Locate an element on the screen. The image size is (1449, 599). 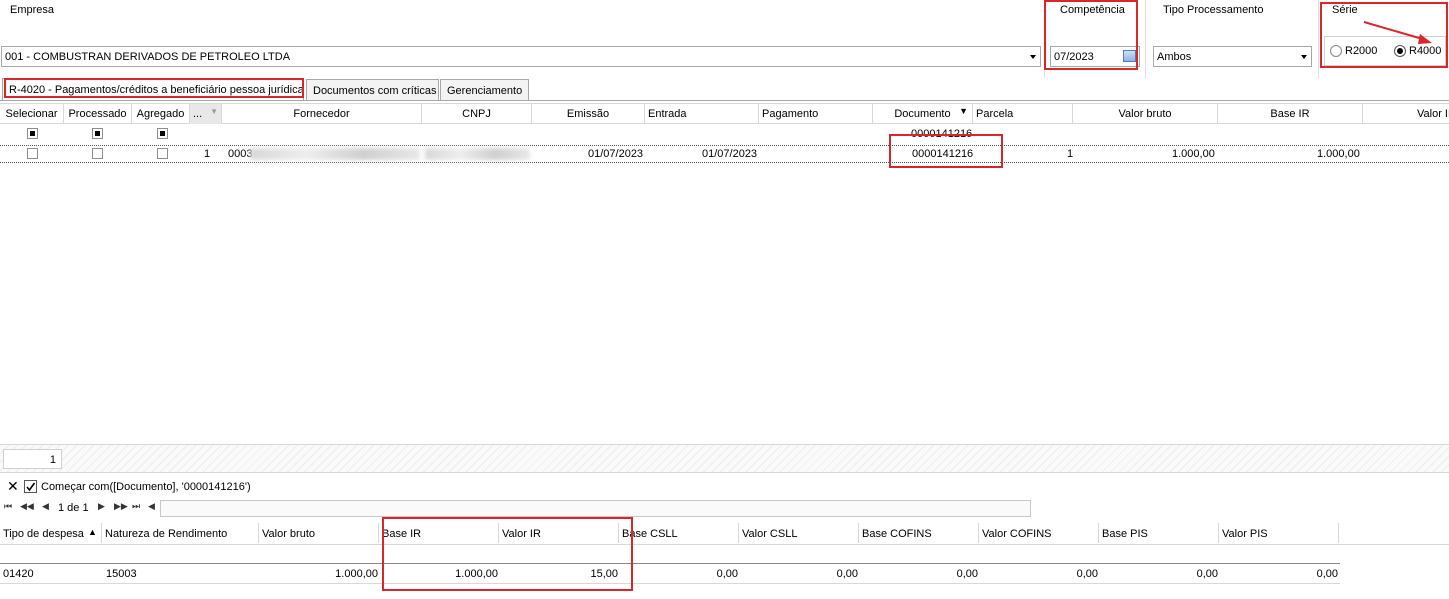
row-index: 1 is located at coordinates (207, 154).